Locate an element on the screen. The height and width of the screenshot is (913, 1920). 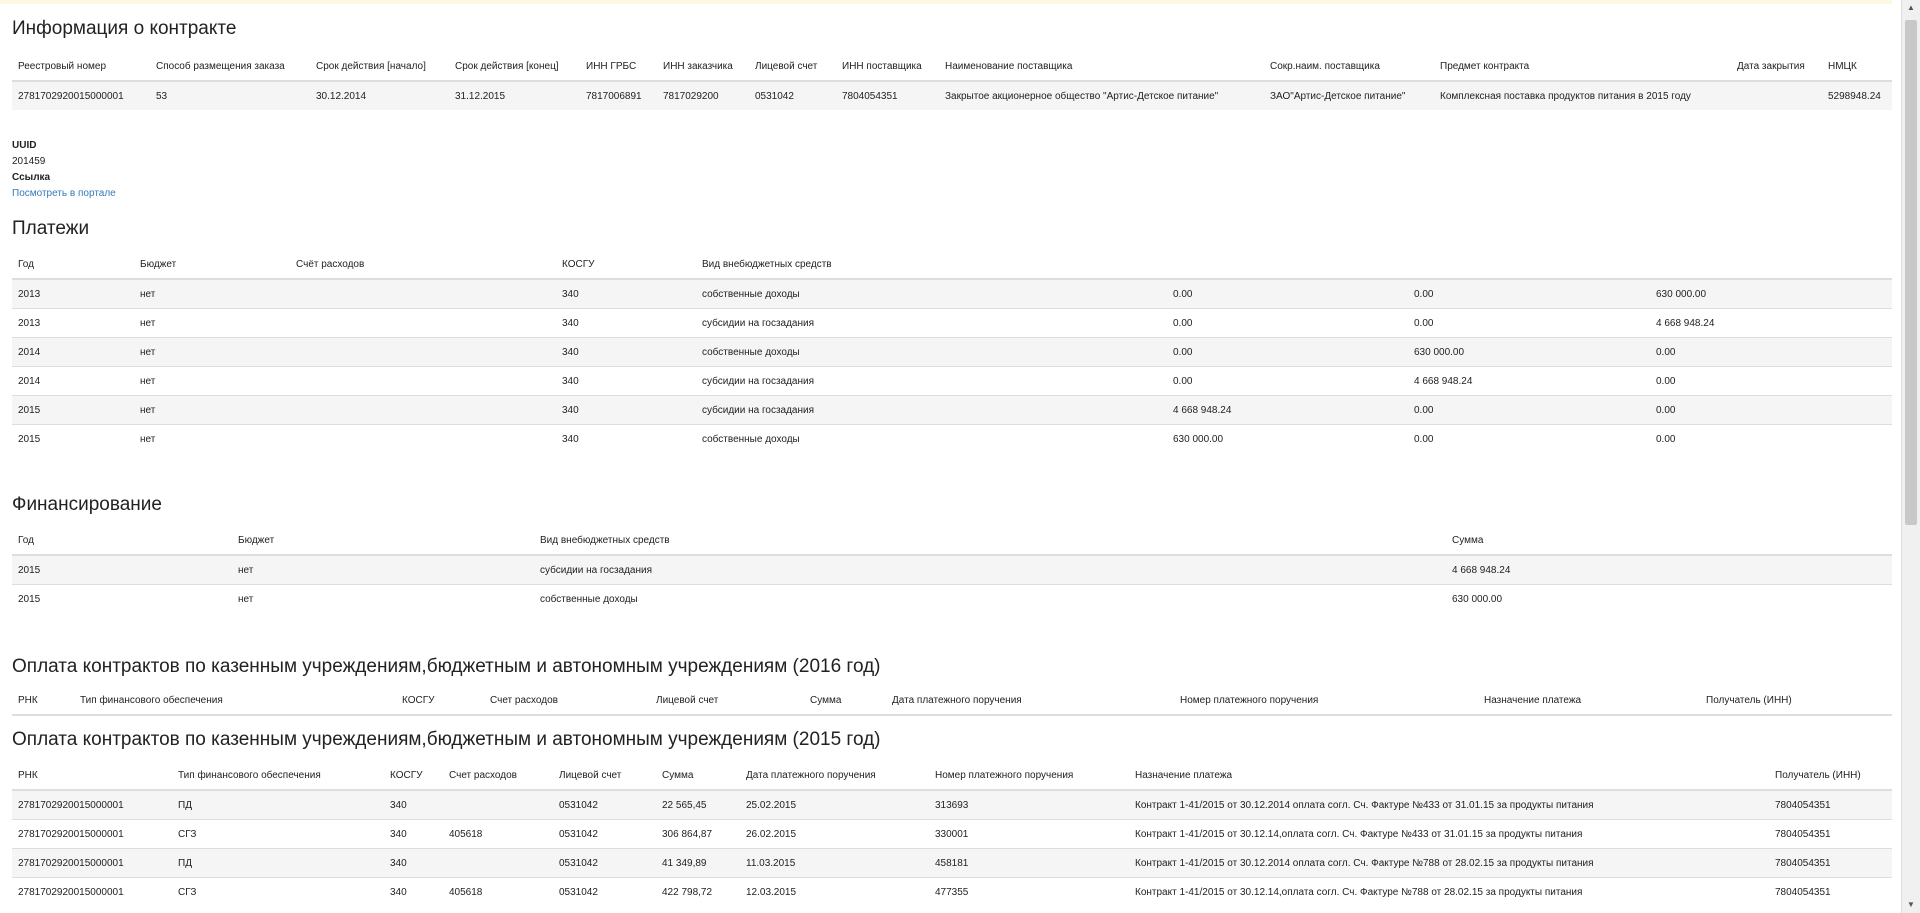
financing-column-header: Сумма is located at coordinates (1669, 541).